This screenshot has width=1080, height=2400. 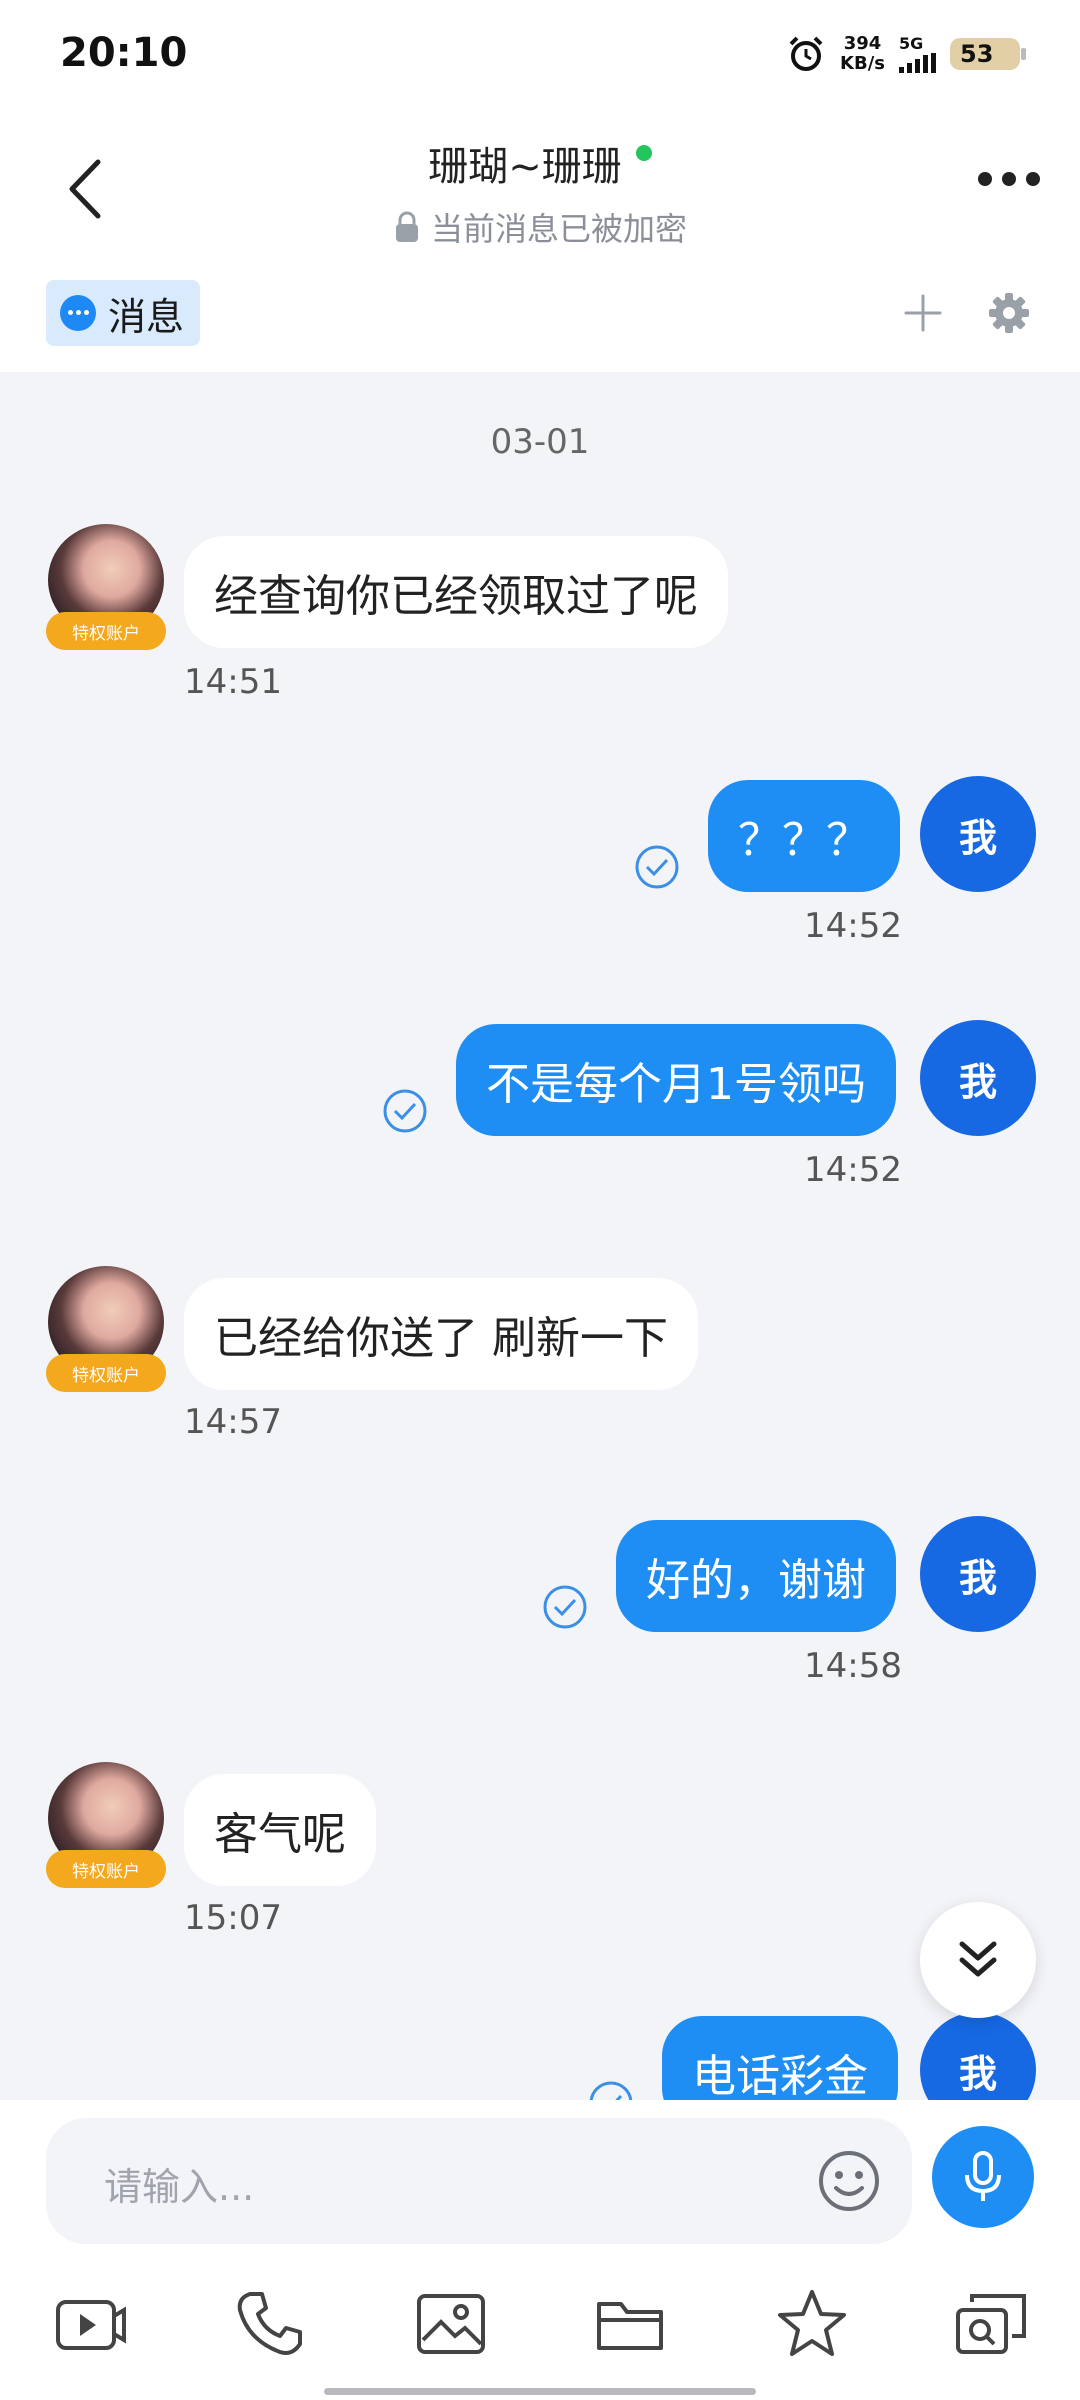 I want to click on microphone-icon, so click(x=983, y=2176).